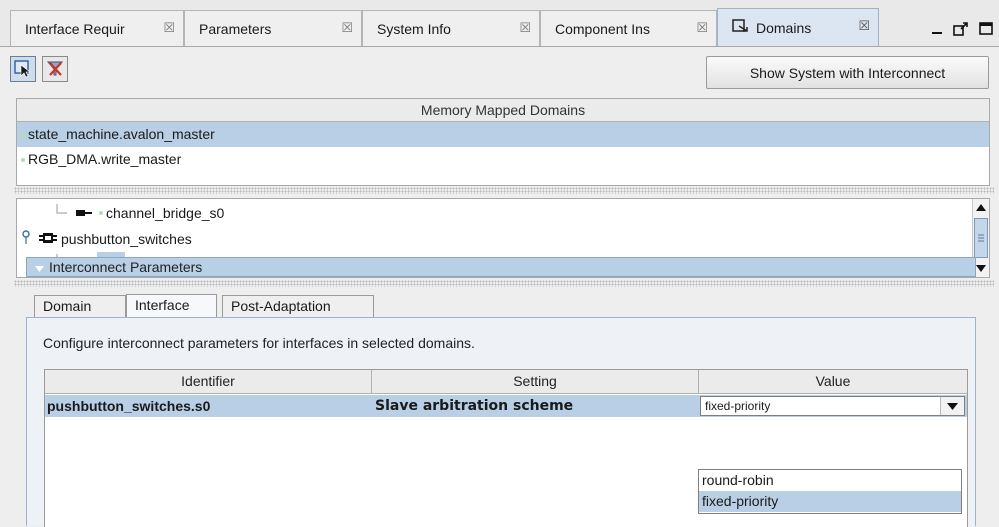 The width and height of the screenshot is (999, 527). I want to click on tree-node-label: pushbutton_switches, so click(126, 239).